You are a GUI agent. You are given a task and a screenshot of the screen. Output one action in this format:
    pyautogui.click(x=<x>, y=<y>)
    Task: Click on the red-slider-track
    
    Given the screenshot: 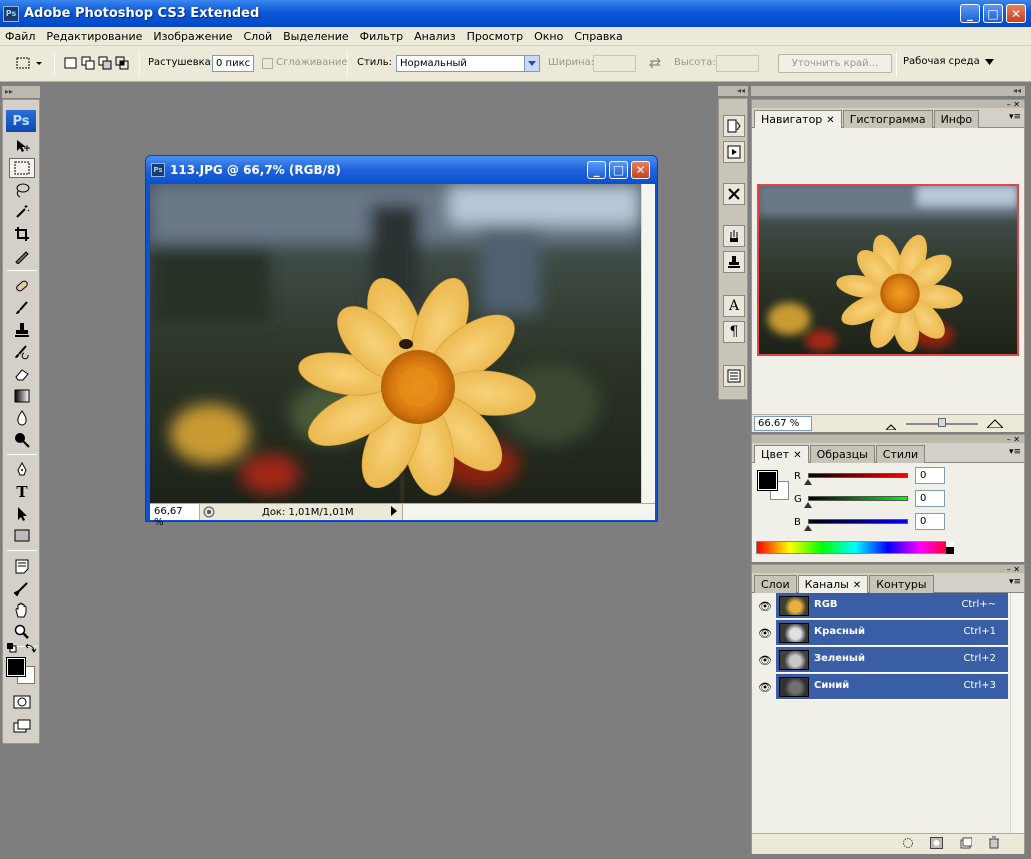 What is the action you would take?
    pyautogui.click(x=858, y=475)
    